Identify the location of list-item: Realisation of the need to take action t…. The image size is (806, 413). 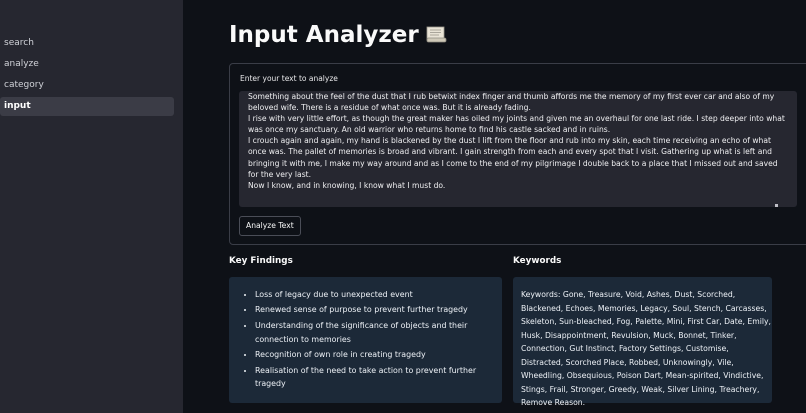
(370, 377).